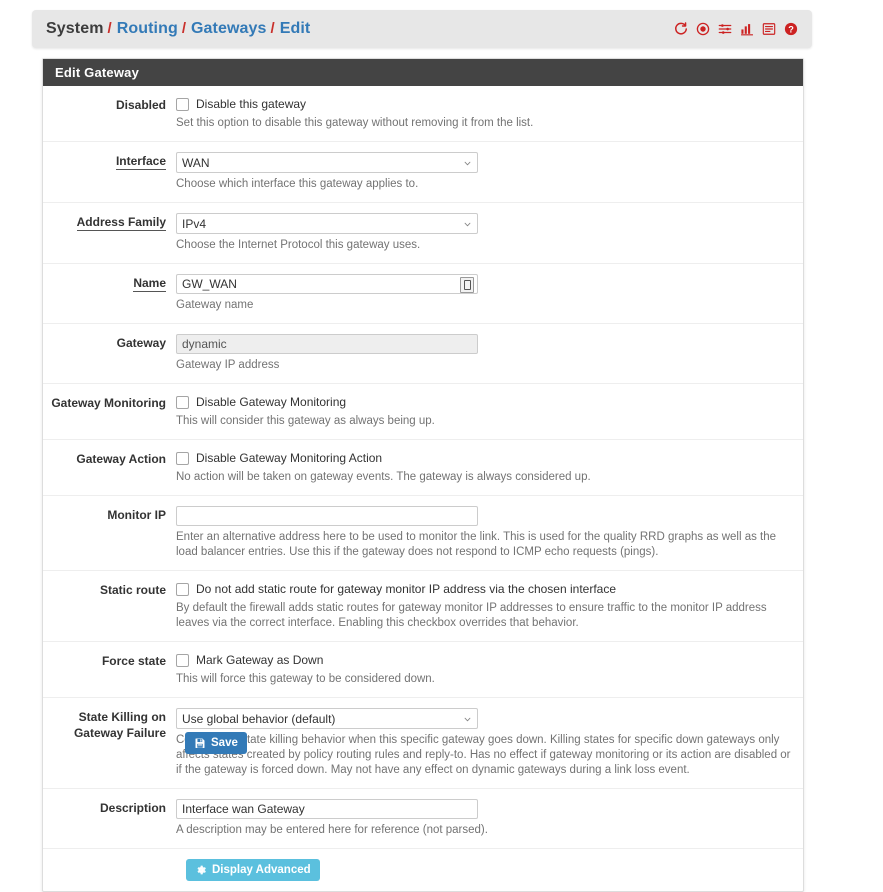 This screenshot has height=892, width=883. Describe the element at coordinates (75, 28) in the screenshot. I see `breadcrumb-item-system: System` at that location.